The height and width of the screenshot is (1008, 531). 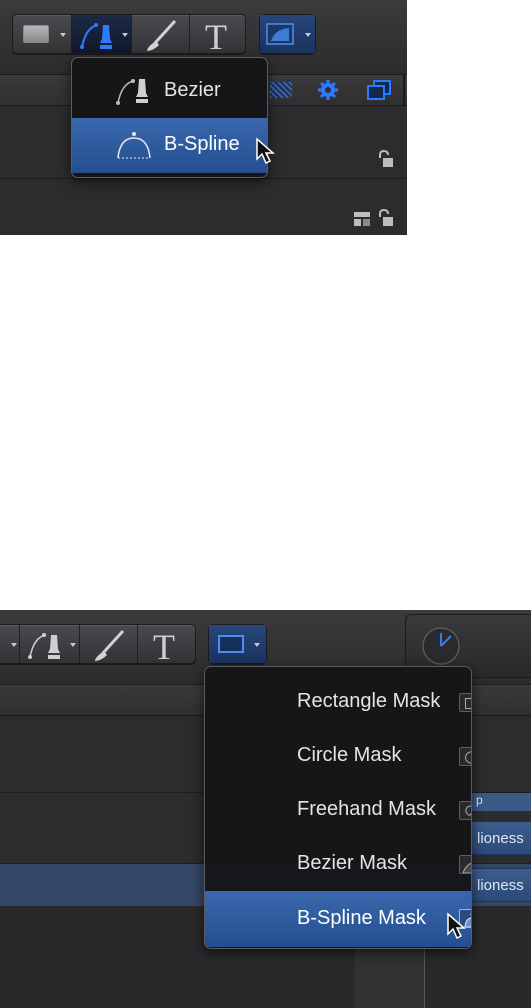 I want to click on menu-item-label: B-Spline Mask, so click(x=361, y=918).